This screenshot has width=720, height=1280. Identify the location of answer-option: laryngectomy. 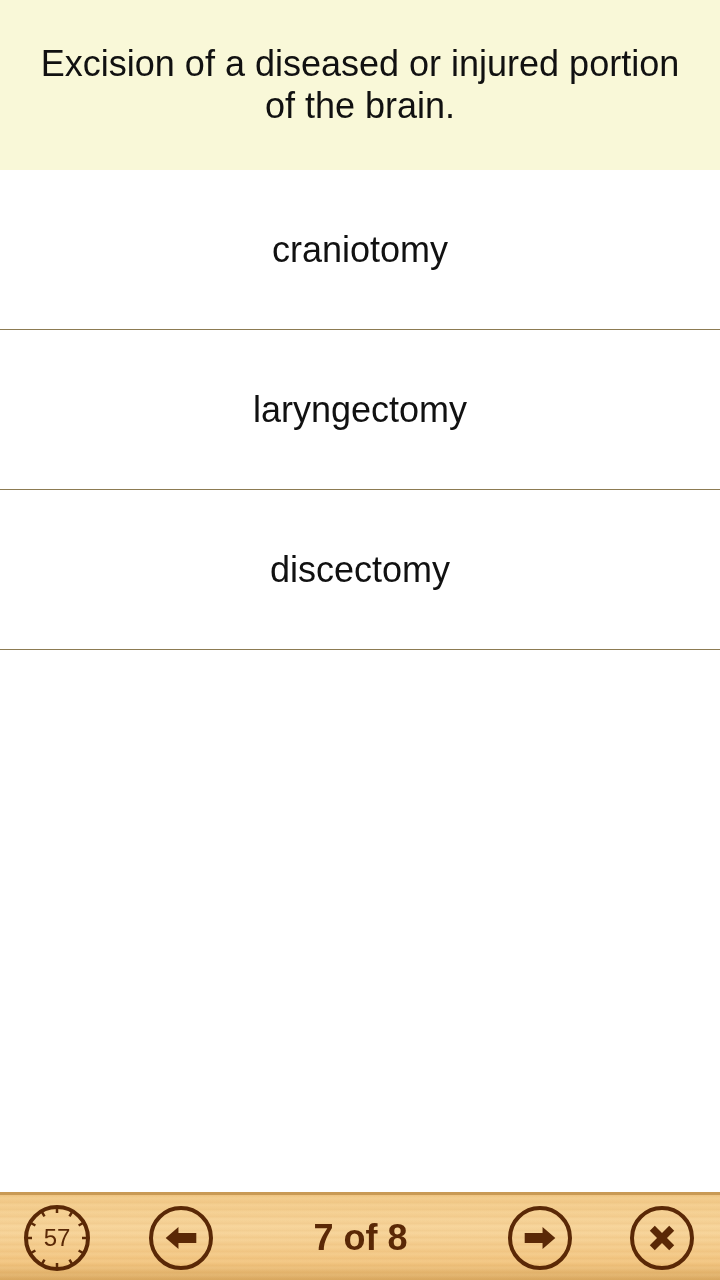
(360, 410).